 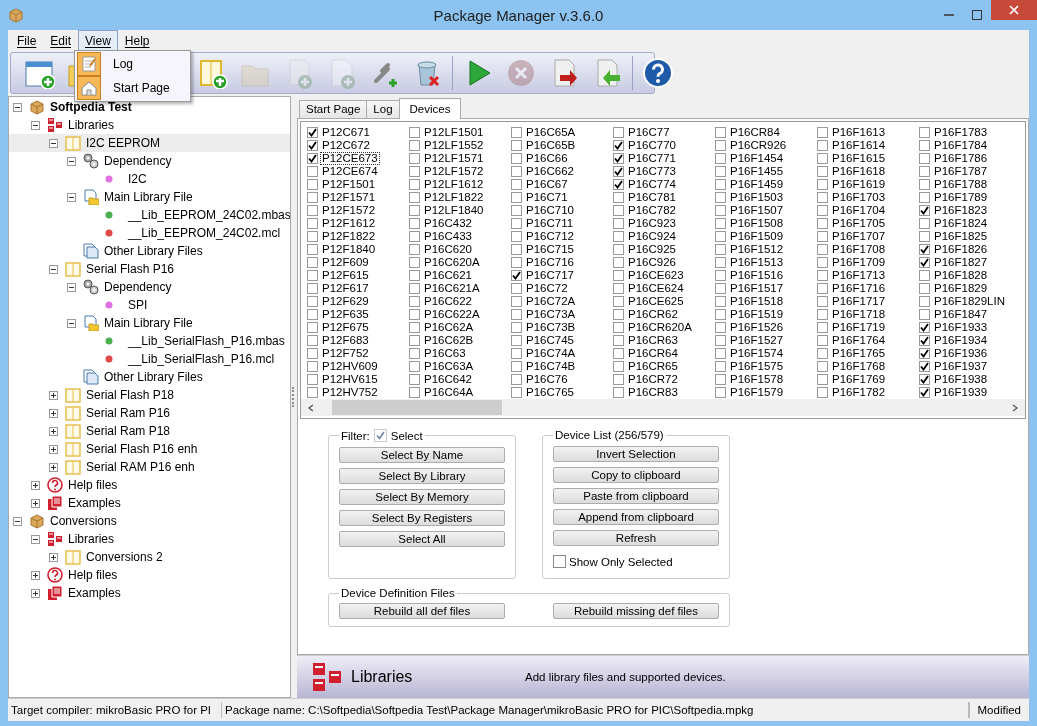 What do you see at coordinates (550, 236) in the screenshot?
I see `device-label: P16C712` at bounding box center [550, 236].